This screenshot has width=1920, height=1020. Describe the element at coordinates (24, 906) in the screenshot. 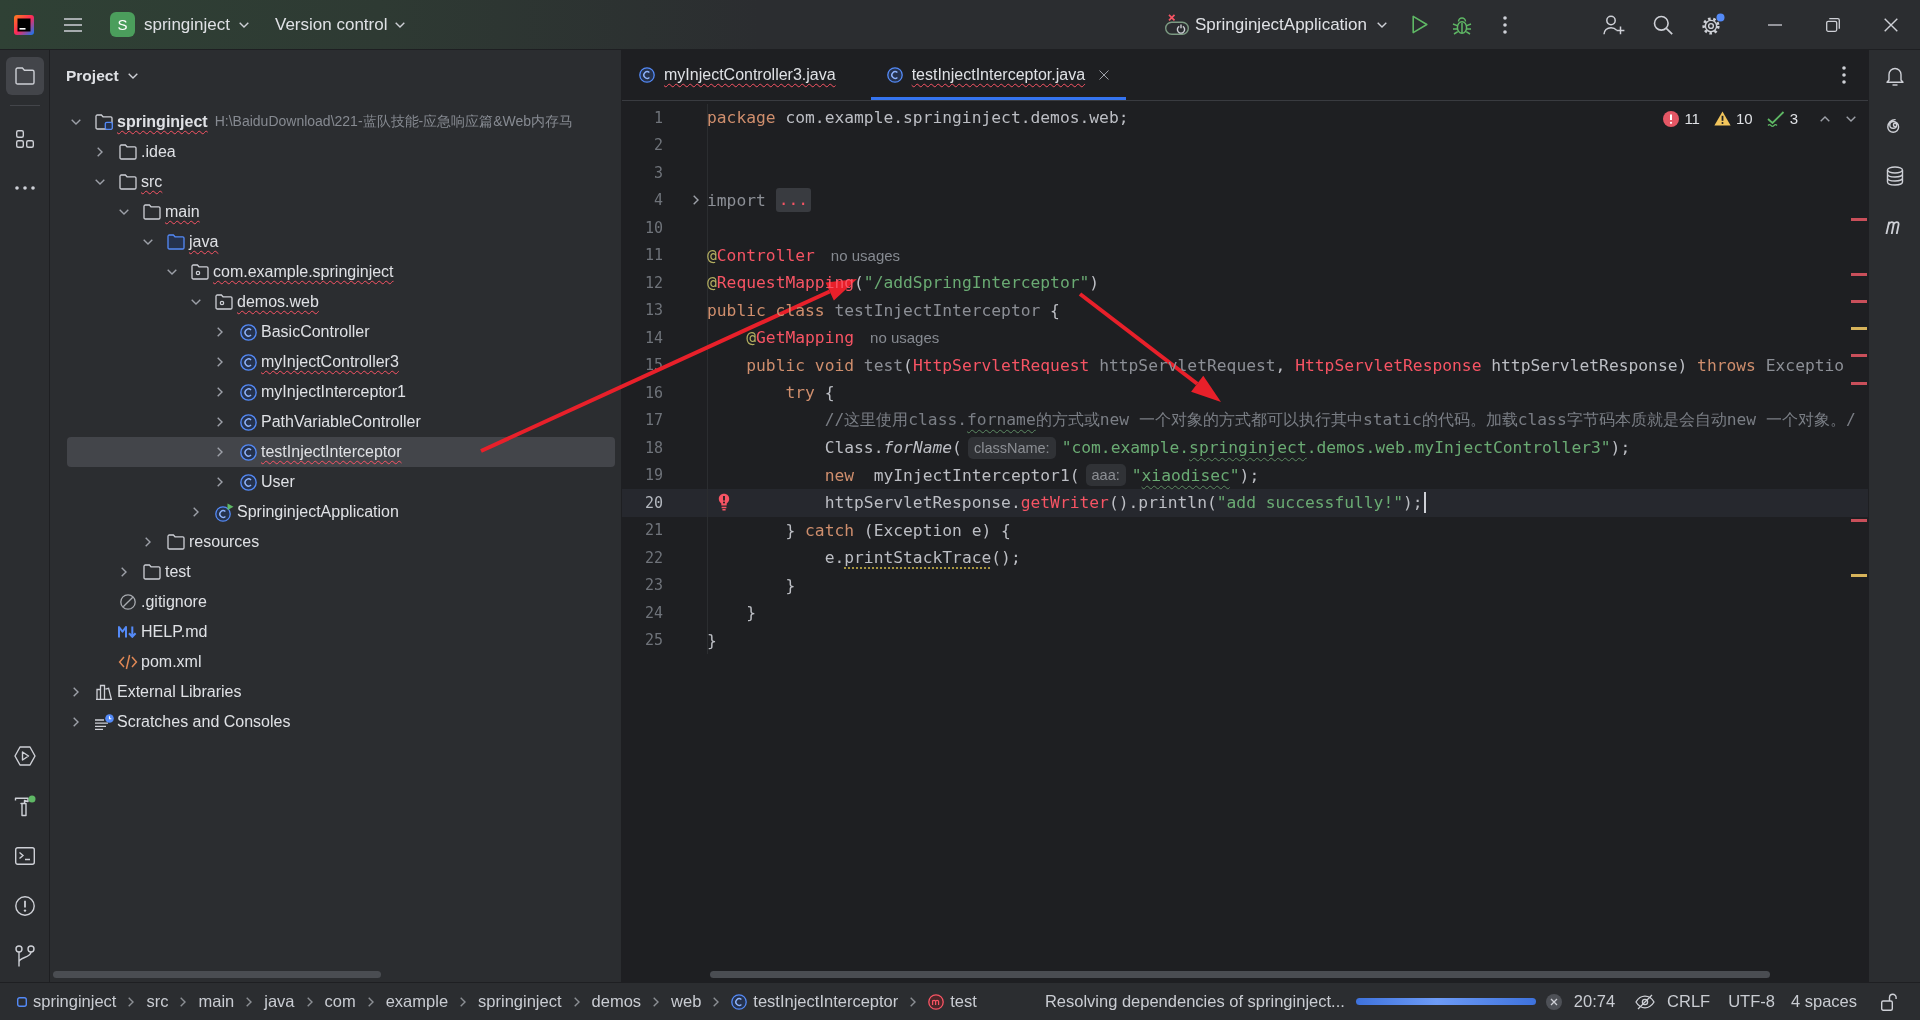

I see `exclamation-circle-icon` at that location.